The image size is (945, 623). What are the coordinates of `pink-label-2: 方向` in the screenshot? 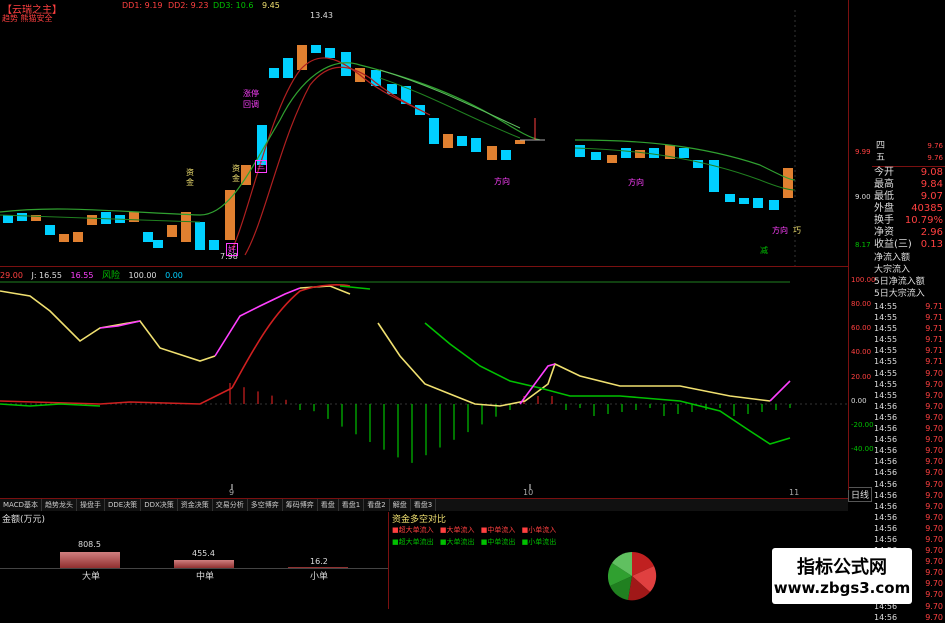 It's located at (636, 182).